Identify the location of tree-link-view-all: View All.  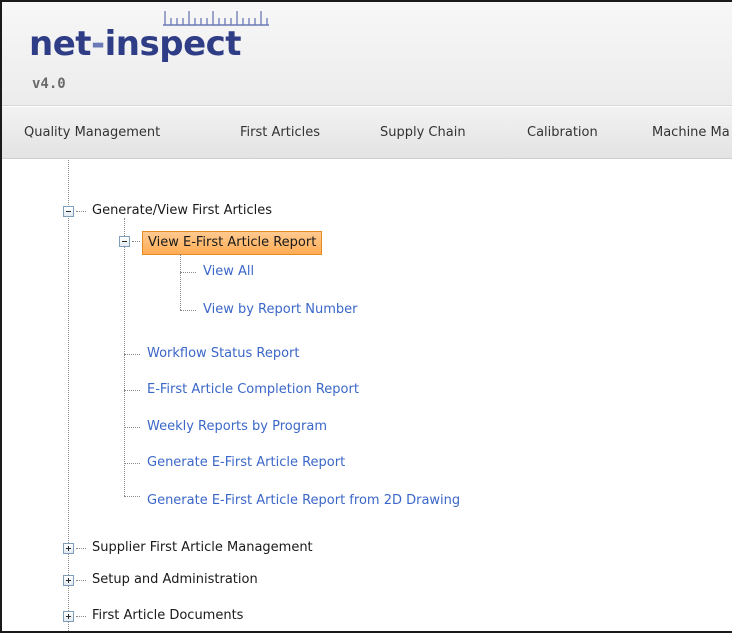
(228, 272).